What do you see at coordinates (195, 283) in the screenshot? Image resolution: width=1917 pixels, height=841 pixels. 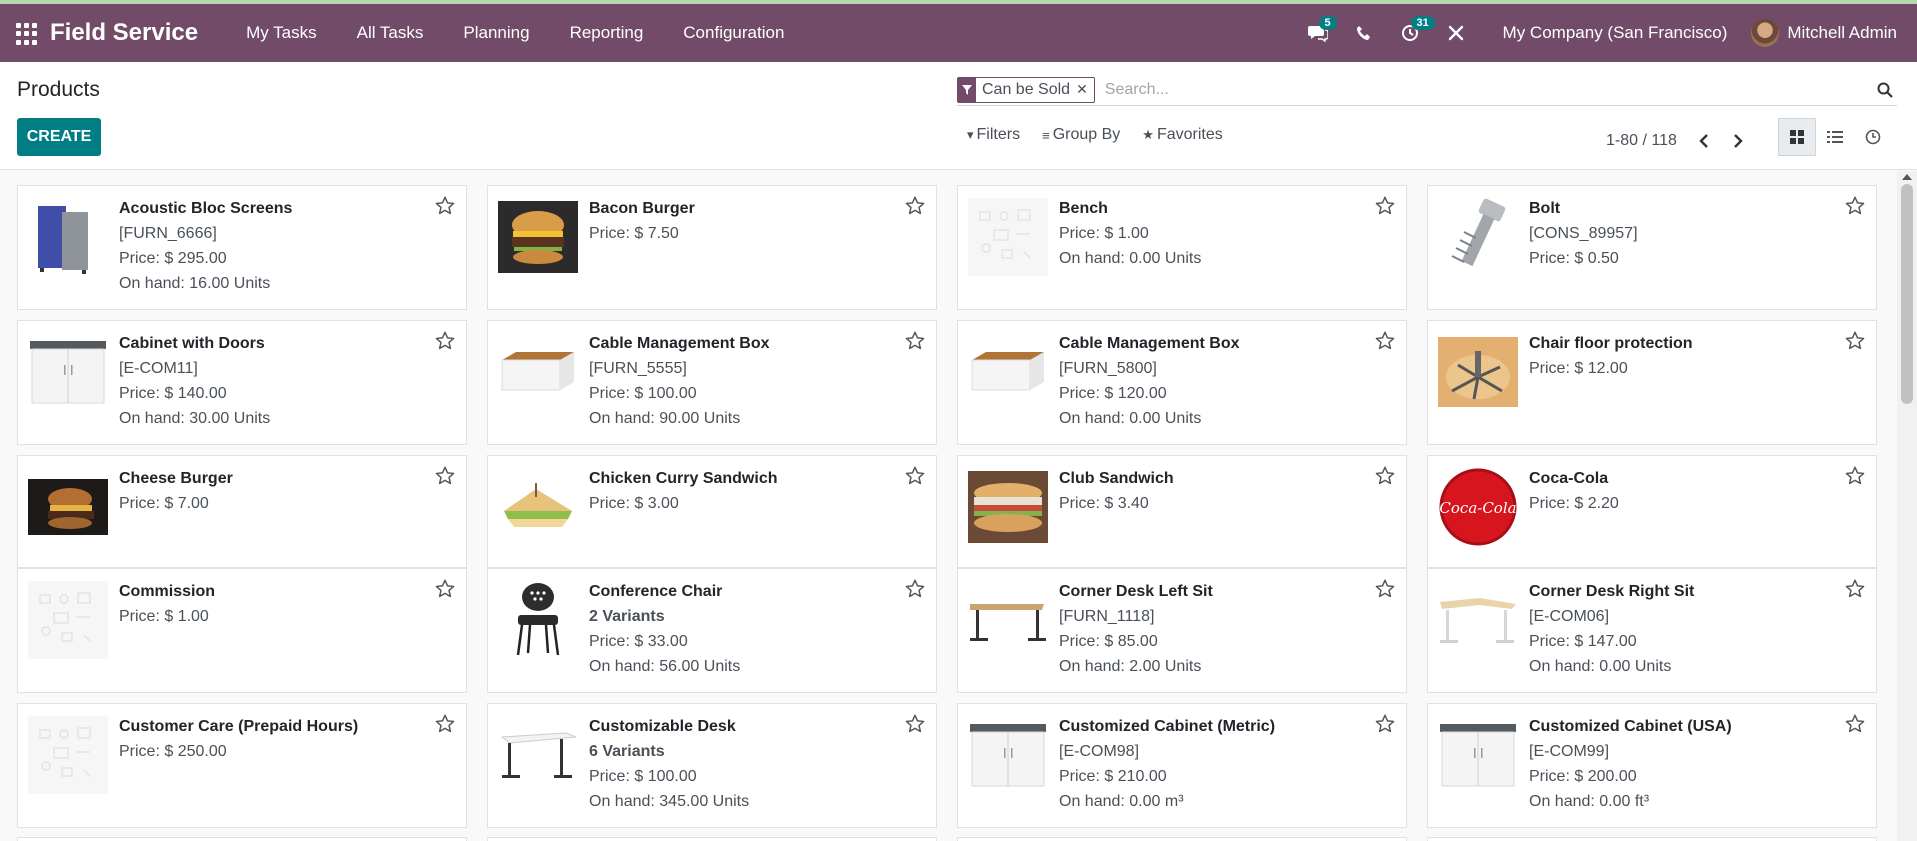 I see `product-detail-line: On hand: 16.00 Units` at bounding box center [195, 283].